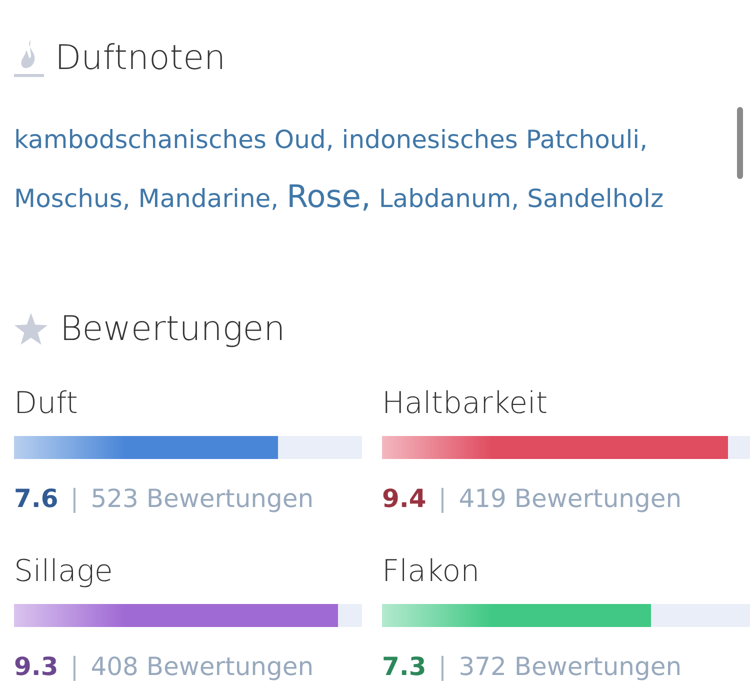  I want to click on flame-icon, so click(29, 58).